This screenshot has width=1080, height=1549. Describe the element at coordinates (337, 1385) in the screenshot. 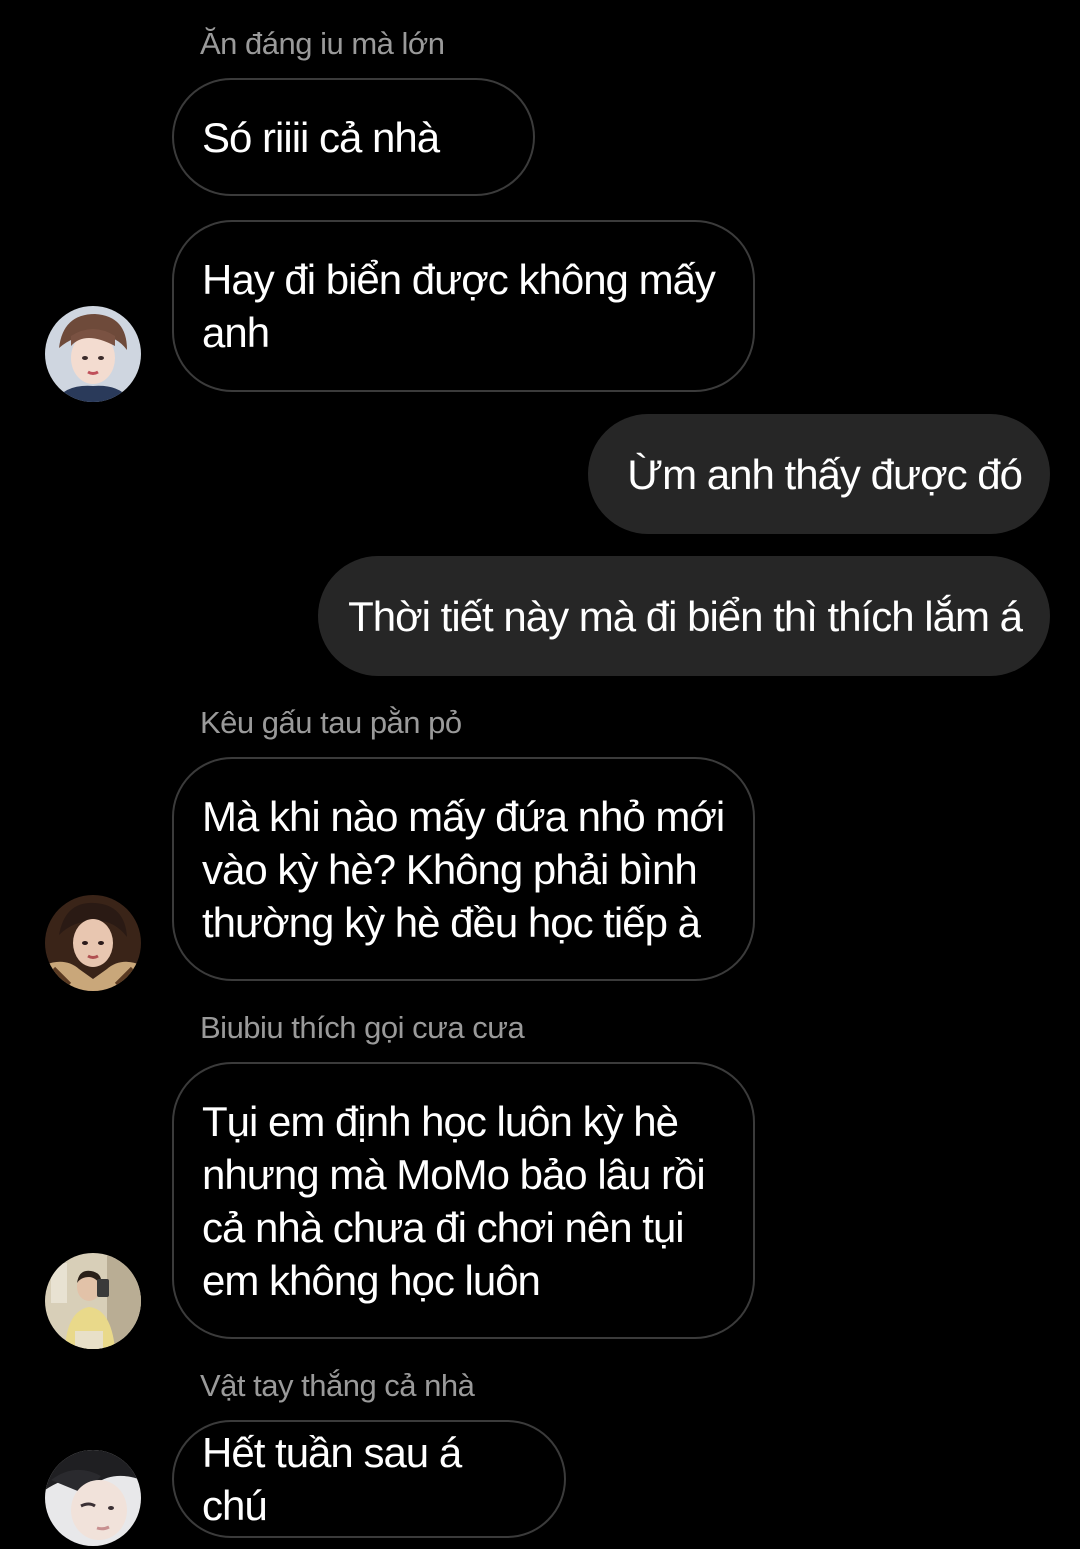

I see `sender-name: Vật tay thắng cả nhà` at that location.